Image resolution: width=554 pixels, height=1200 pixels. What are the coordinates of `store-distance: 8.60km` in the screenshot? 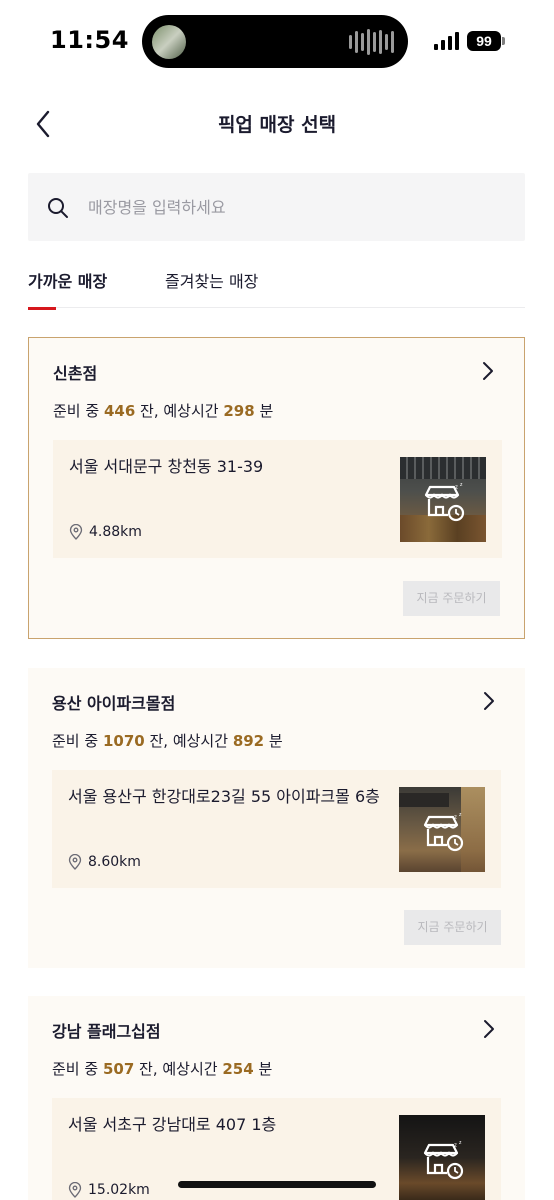 It's located at (114, 862).